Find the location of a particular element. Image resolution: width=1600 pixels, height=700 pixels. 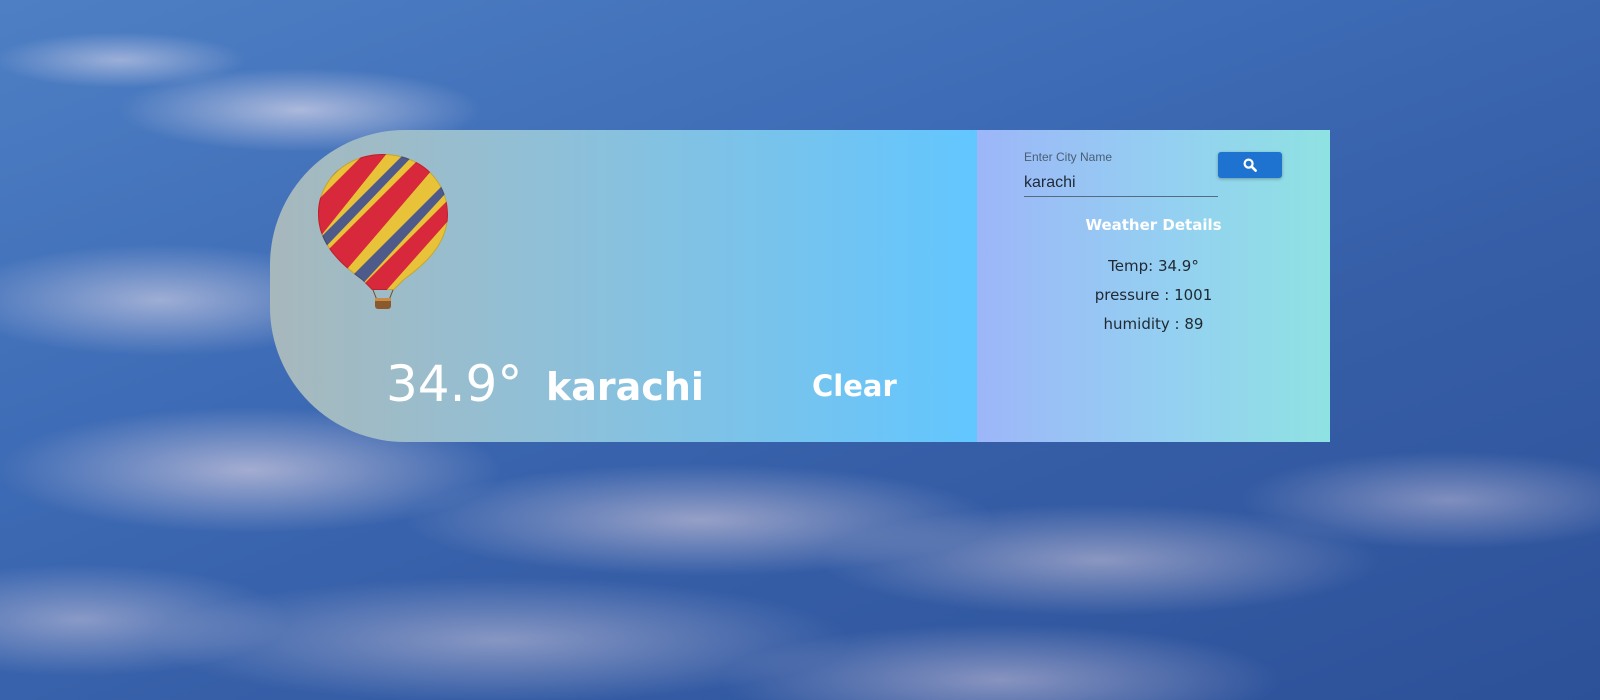

hot-air-balloon-image is located at coordinates (383, 231).